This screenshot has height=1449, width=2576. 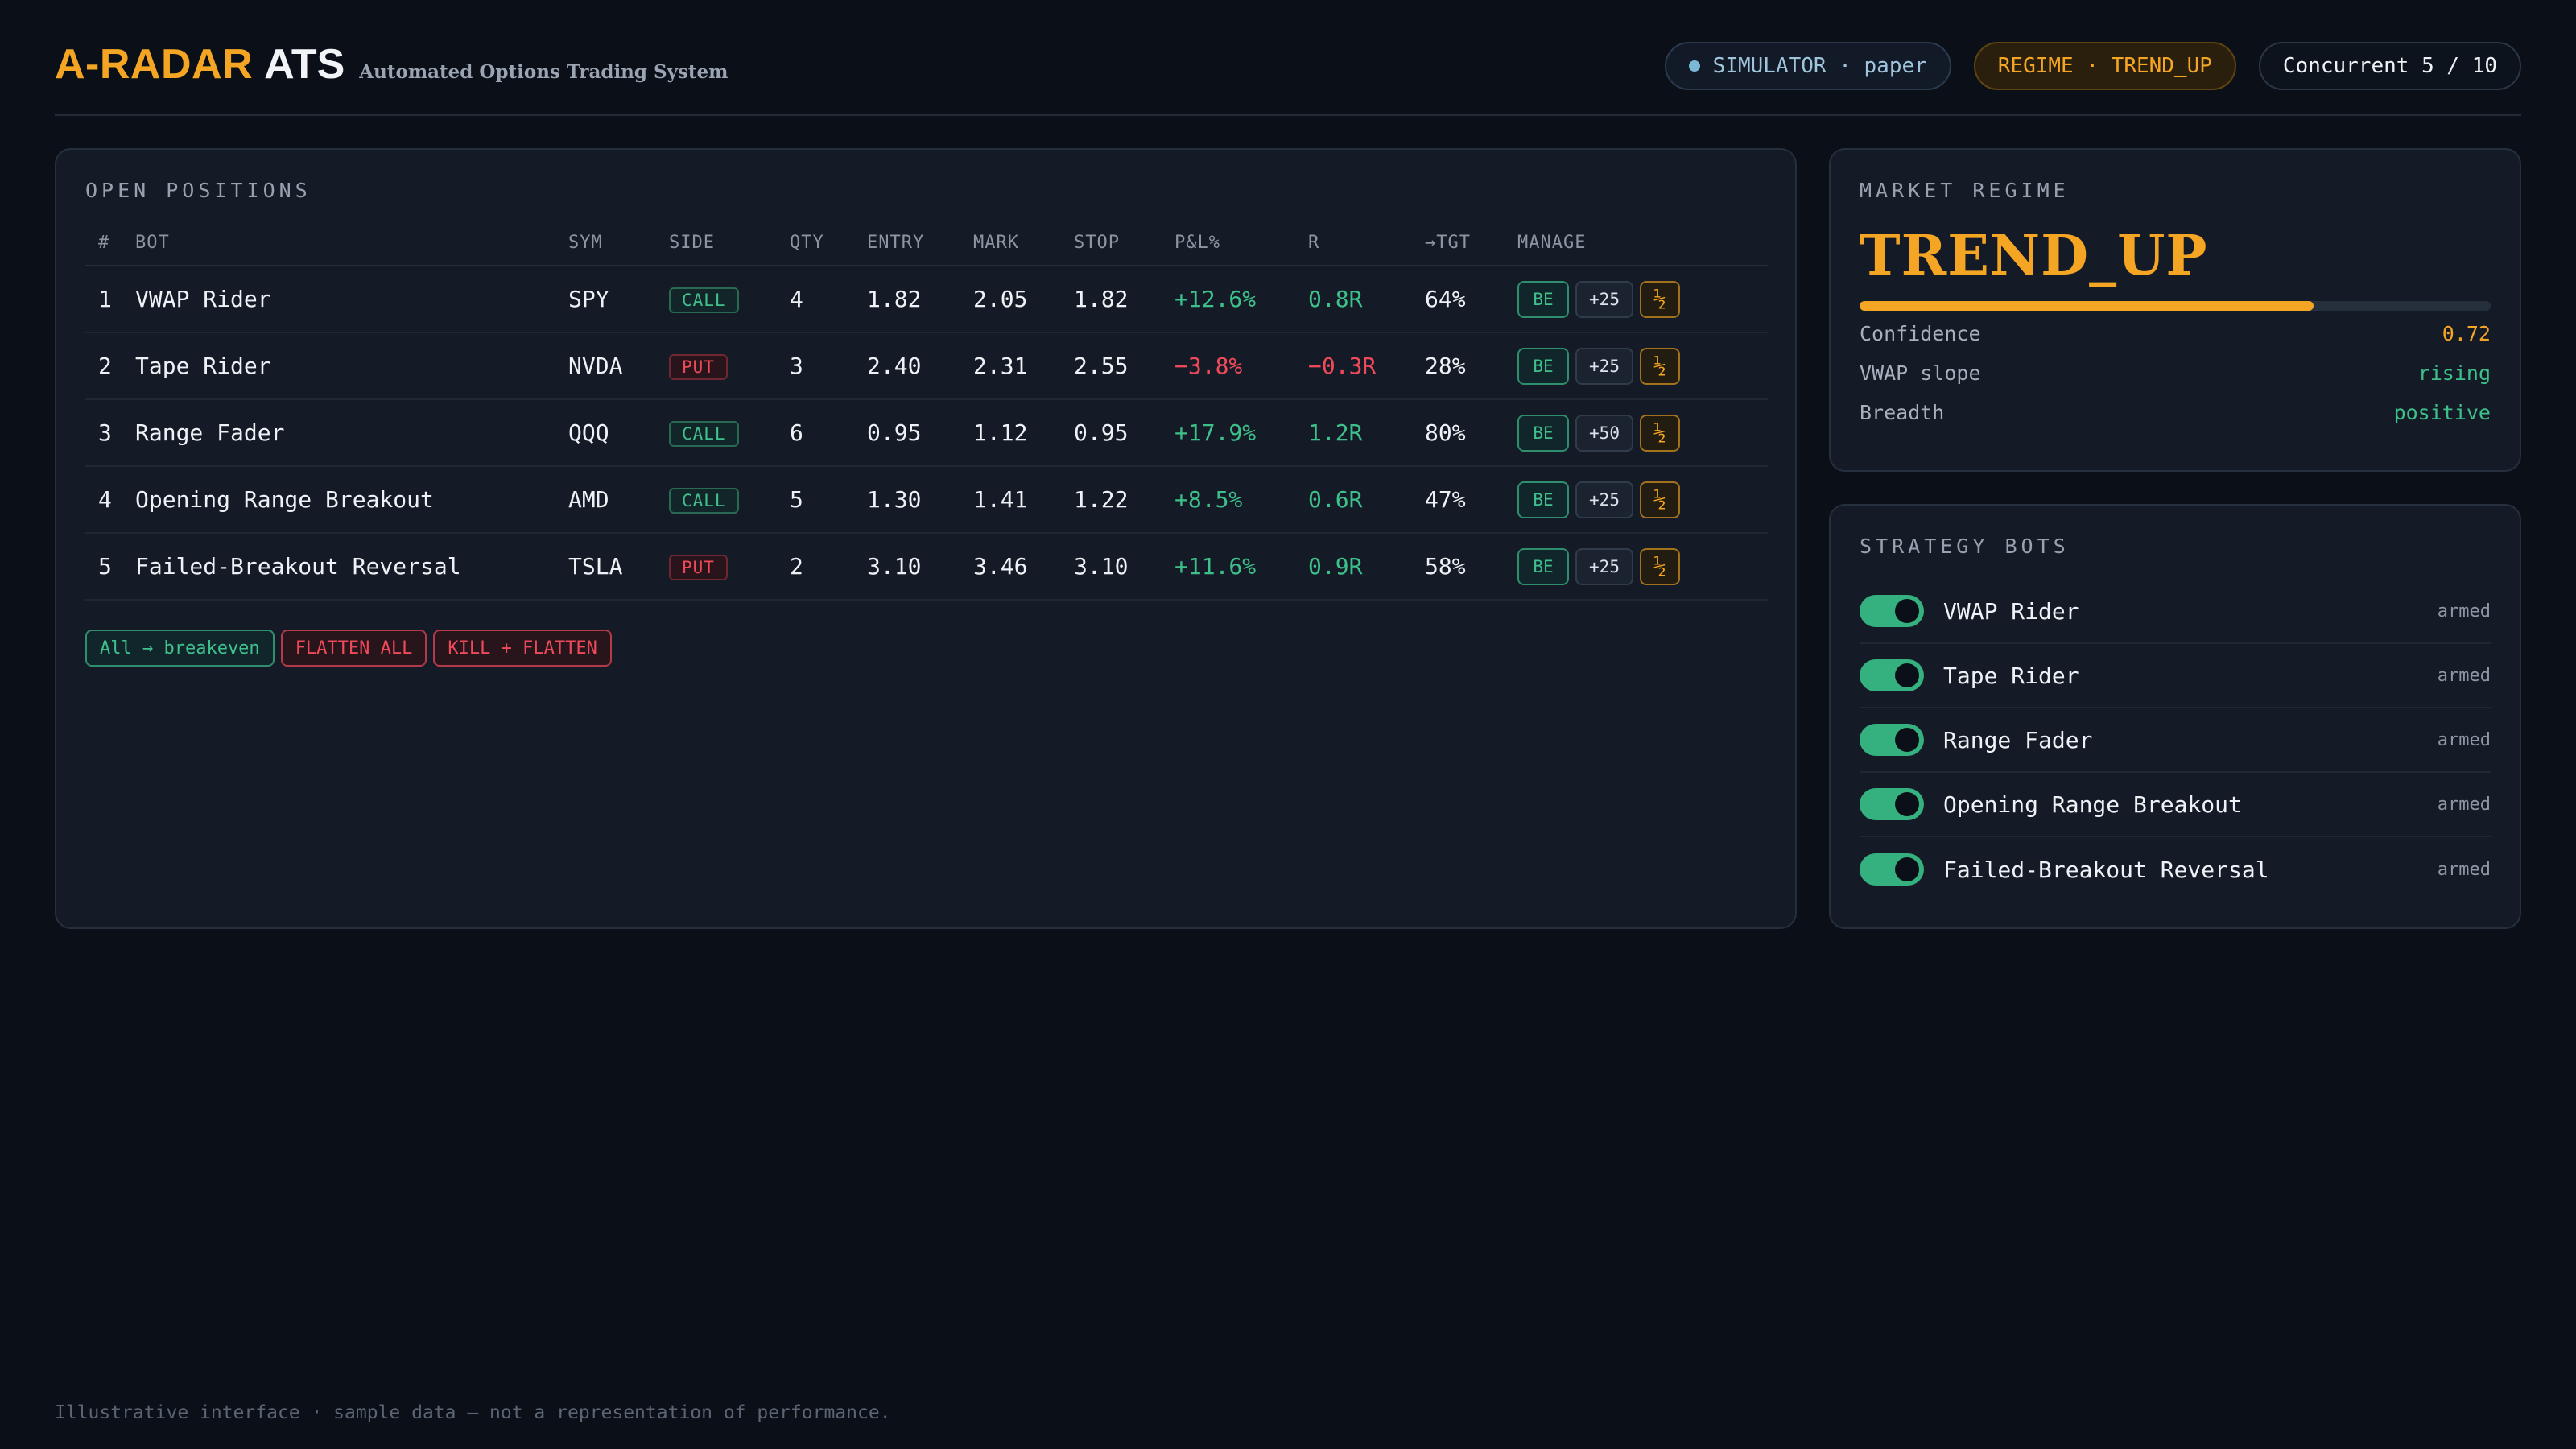 What do you see at coordinates (698, 367) in the screenshot?
I see `side-badge: PUT` at bounding box center [698, 367].